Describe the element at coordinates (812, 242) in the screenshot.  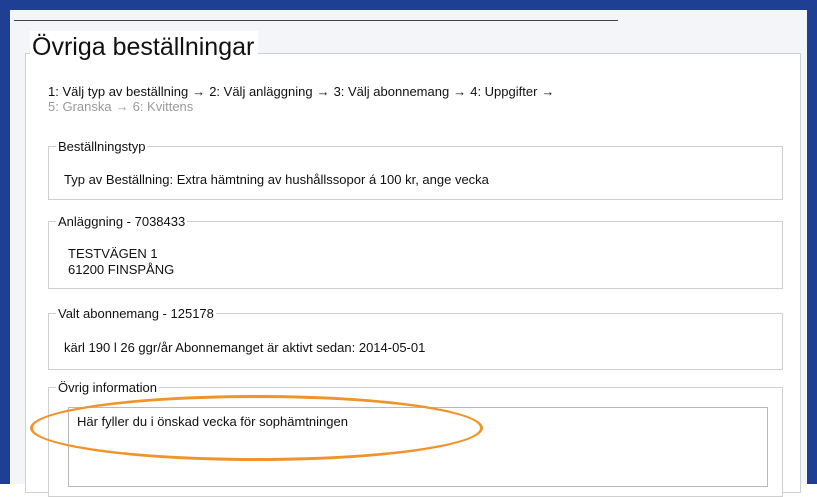
I see `window-border-right` at that location.